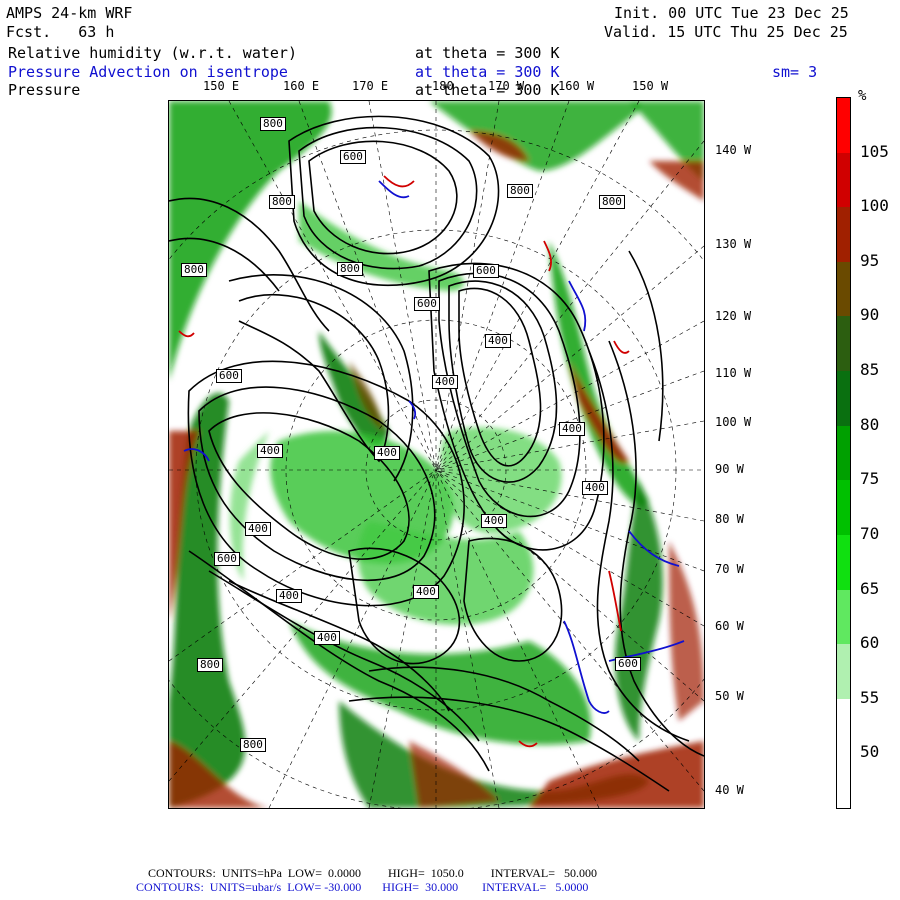 The height and width of the screenshot is (900, 900). Describe the element at coordinates (729, 626) in the screenshot. I see `lon-label-right: 60 W` at that location.